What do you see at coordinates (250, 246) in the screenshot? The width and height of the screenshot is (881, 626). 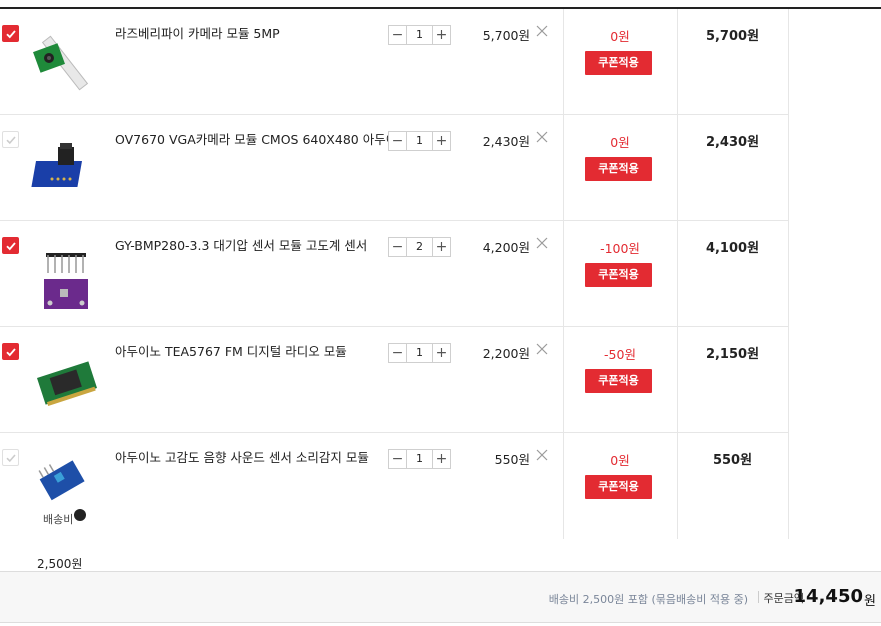 I see `product-name: GY-BMP280-3.3 대기압 센서 모듈 고도계 센서` at bounding box center [250, 246].